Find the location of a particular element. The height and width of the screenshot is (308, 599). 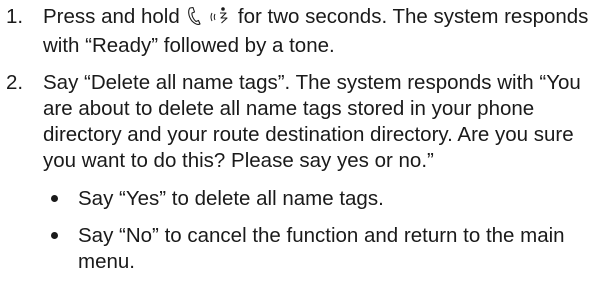

voice-recognition-icon is located at coordinates (219, 15).